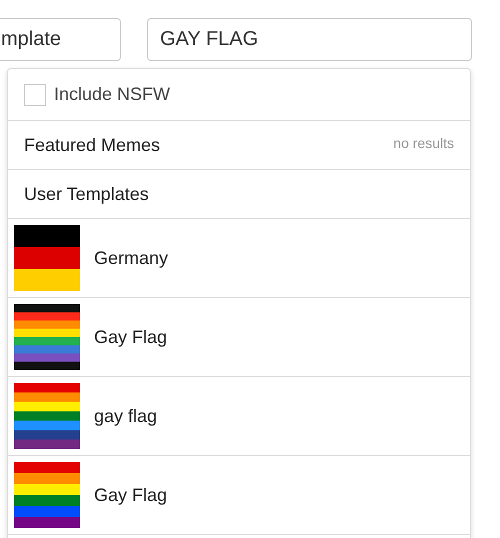 This screenshot has height=538, width=500. What do you see at coordinates (423, 143) in the screenshot?
I see `result-count: no results` at bounding box center [423, 143].